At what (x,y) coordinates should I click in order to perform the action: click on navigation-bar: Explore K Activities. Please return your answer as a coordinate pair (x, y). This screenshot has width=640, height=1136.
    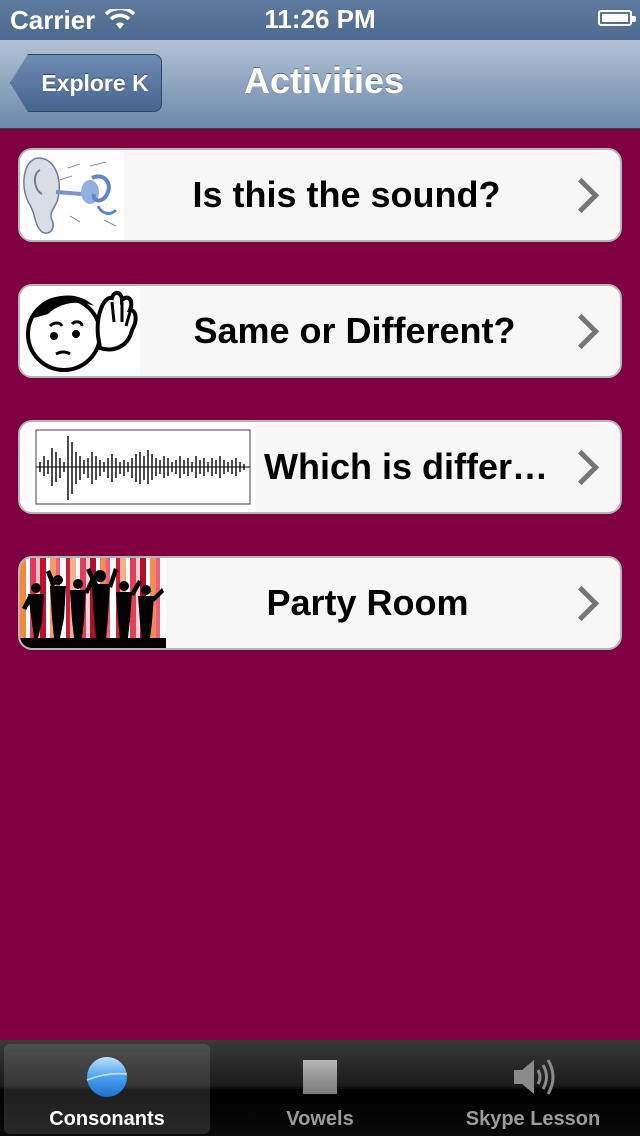
    Looking at the image, I should click on (320, 84).